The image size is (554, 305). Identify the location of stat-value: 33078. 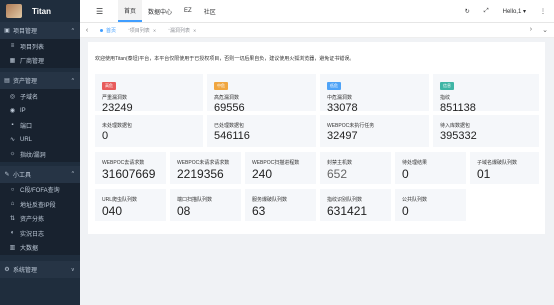
(342, 108).